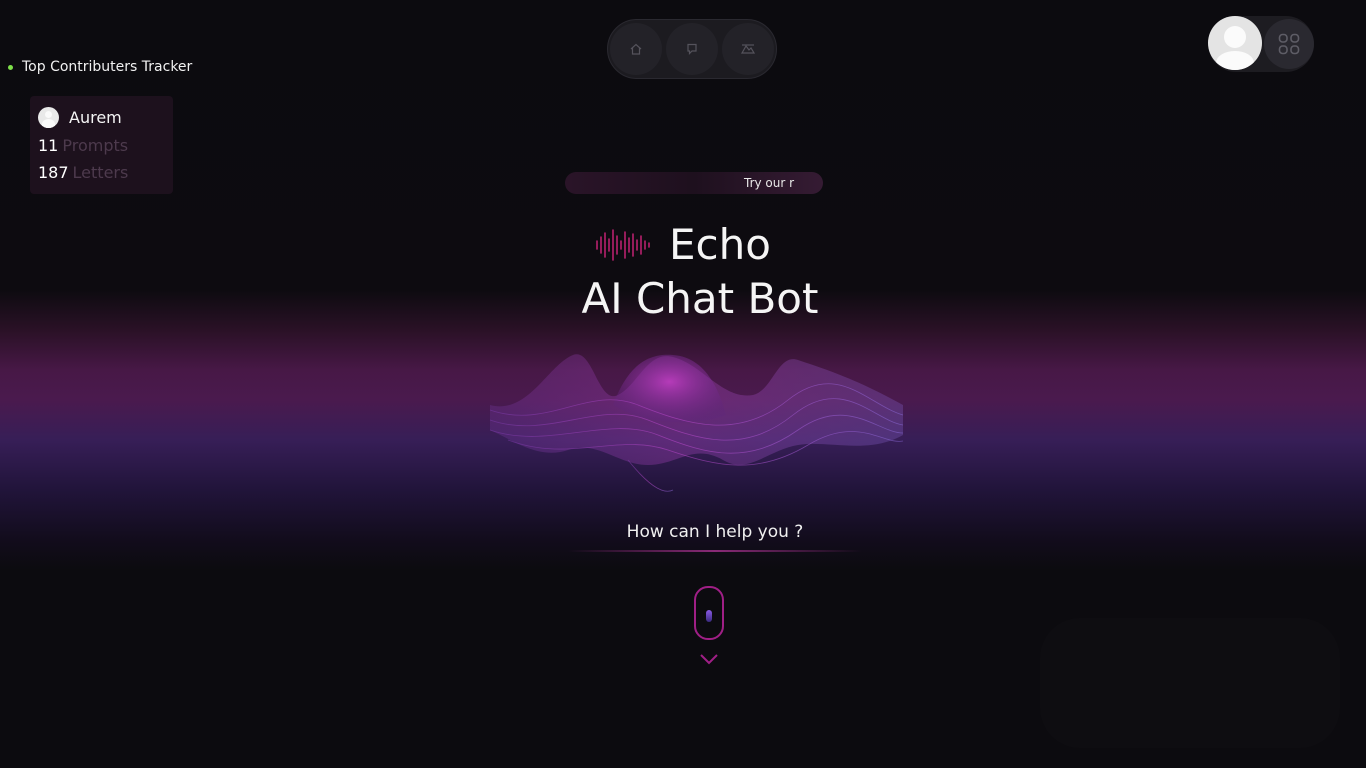  Describe the element at coordinates (700, 298) in the screenshot. I see `title-ai-chat-bot: AI Chat Bot` at that location.